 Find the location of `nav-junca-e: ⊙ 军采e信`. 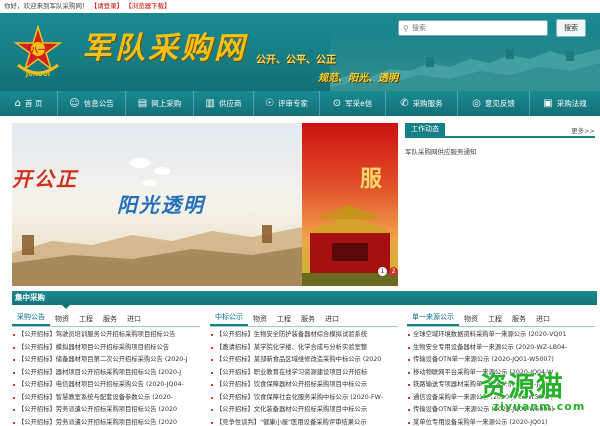

nav-junca-e: ⊙ 军采e信 is located at coordinates (353, 103).